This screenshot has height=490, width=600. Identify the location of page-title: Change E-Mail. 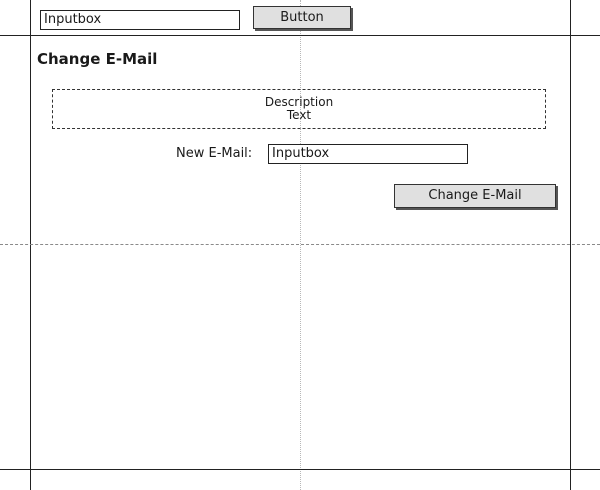
(97, 59).